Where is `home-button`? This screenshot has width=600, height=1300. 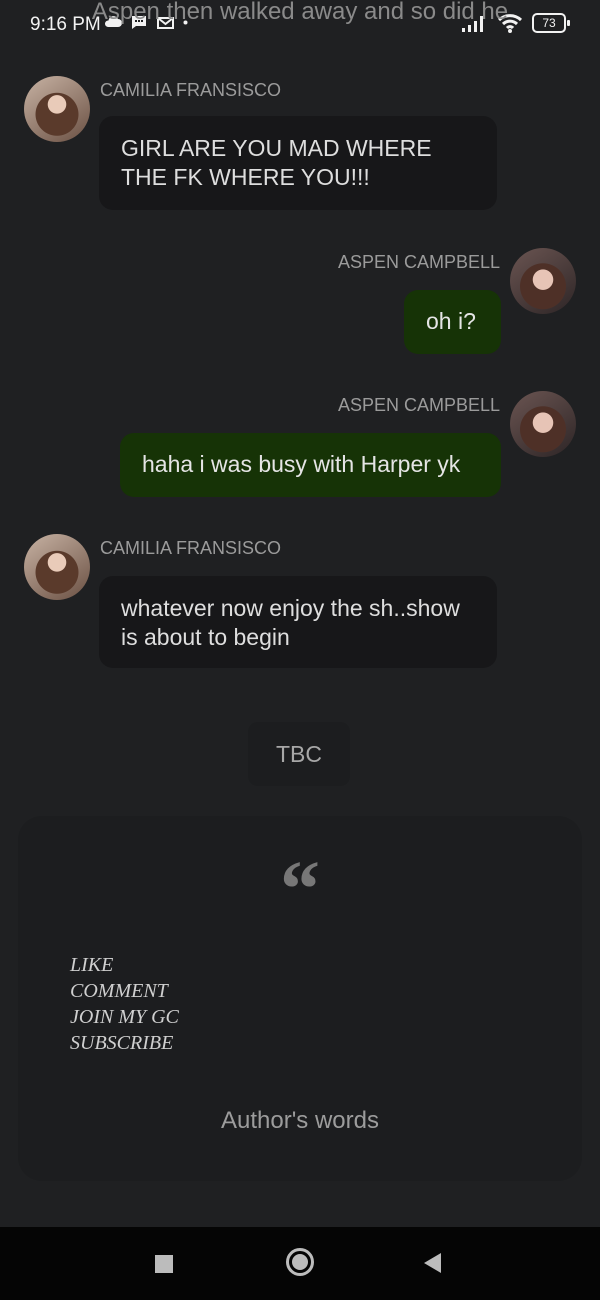 home-button is located at coordinates (300, 1262).